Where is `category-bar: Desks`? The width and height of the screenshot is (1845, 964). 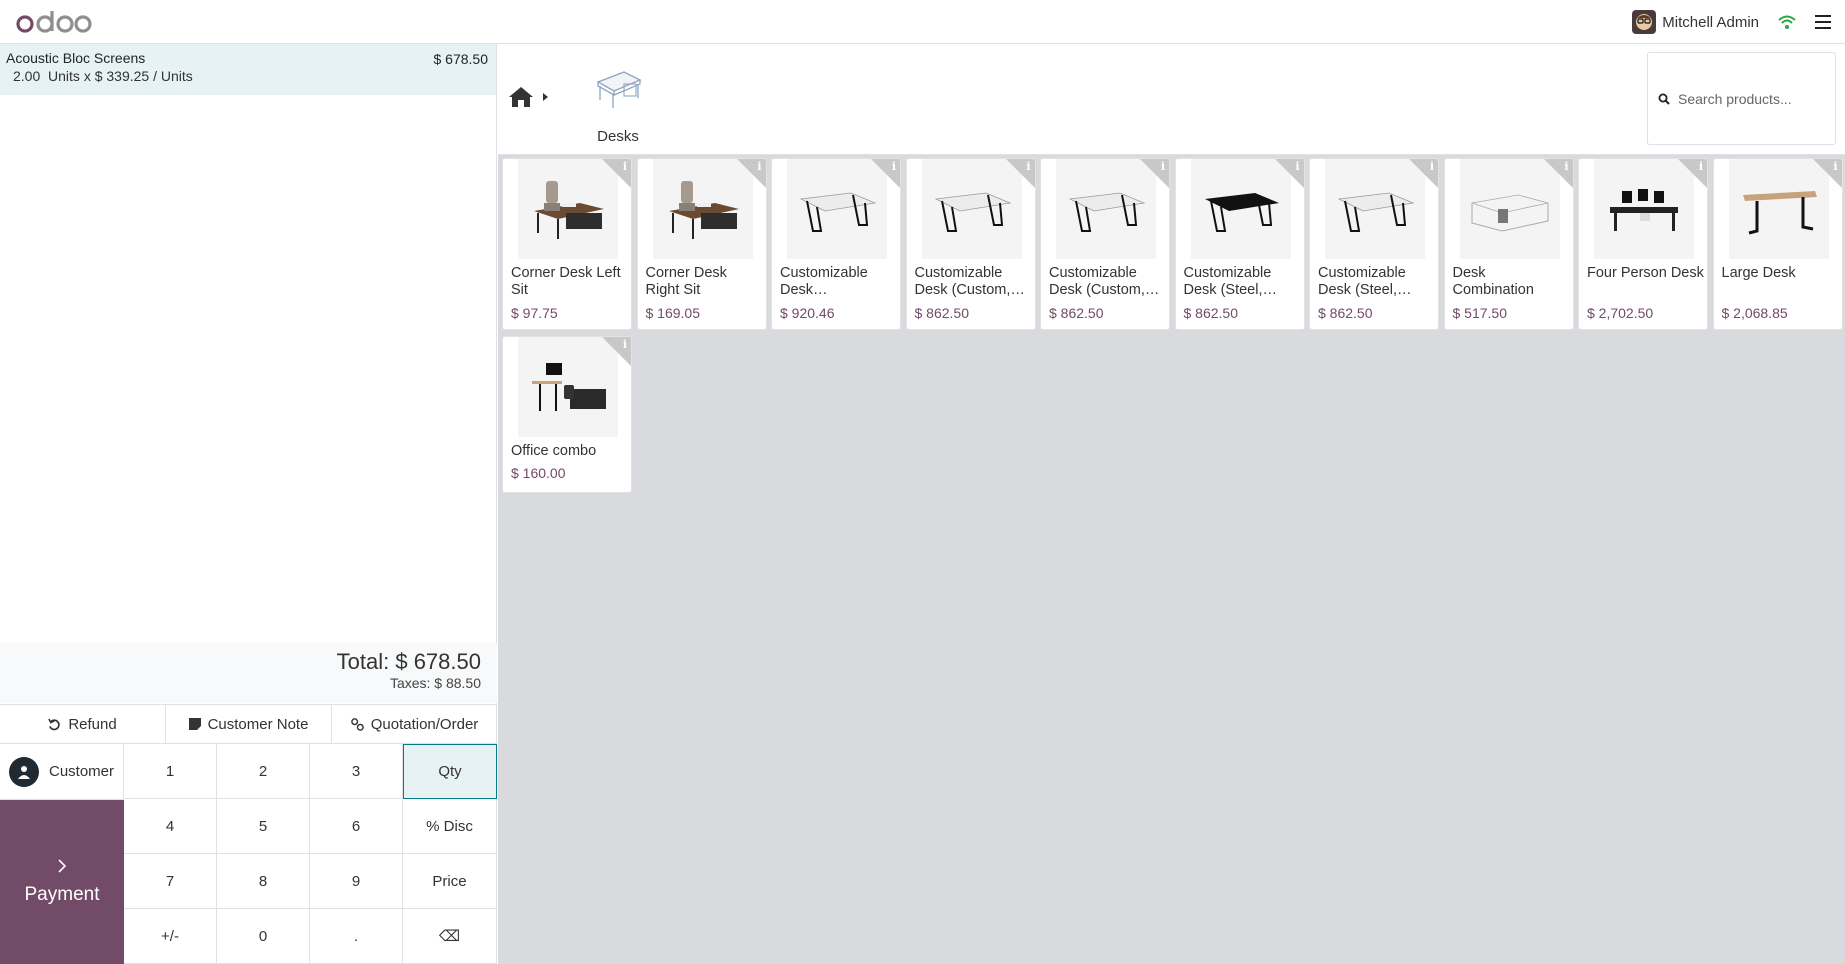 category-bar: Desks is located at coordinates (1171, 99).